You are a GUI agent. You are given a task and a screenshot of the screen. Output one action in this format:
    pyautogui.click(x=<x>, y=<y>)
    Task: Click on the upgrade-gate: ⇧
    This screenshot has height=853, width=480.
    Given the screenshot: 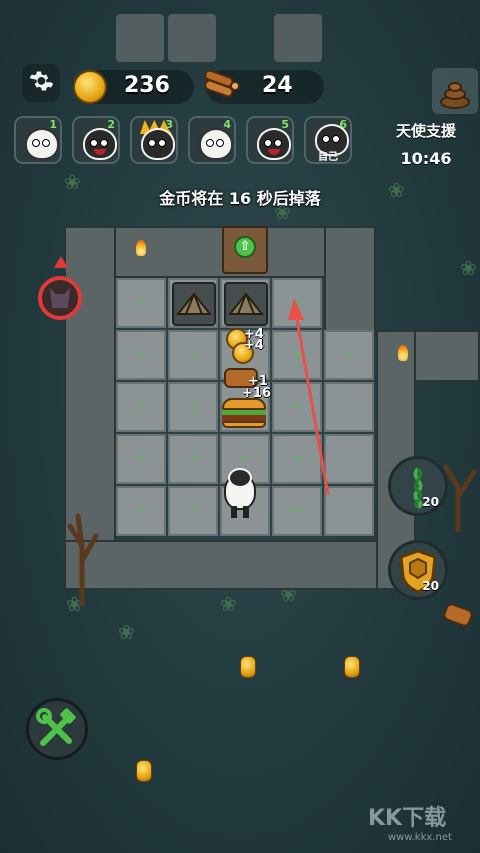 What is the action you would take?
    pyautogui.click(x=245, y=250)
    